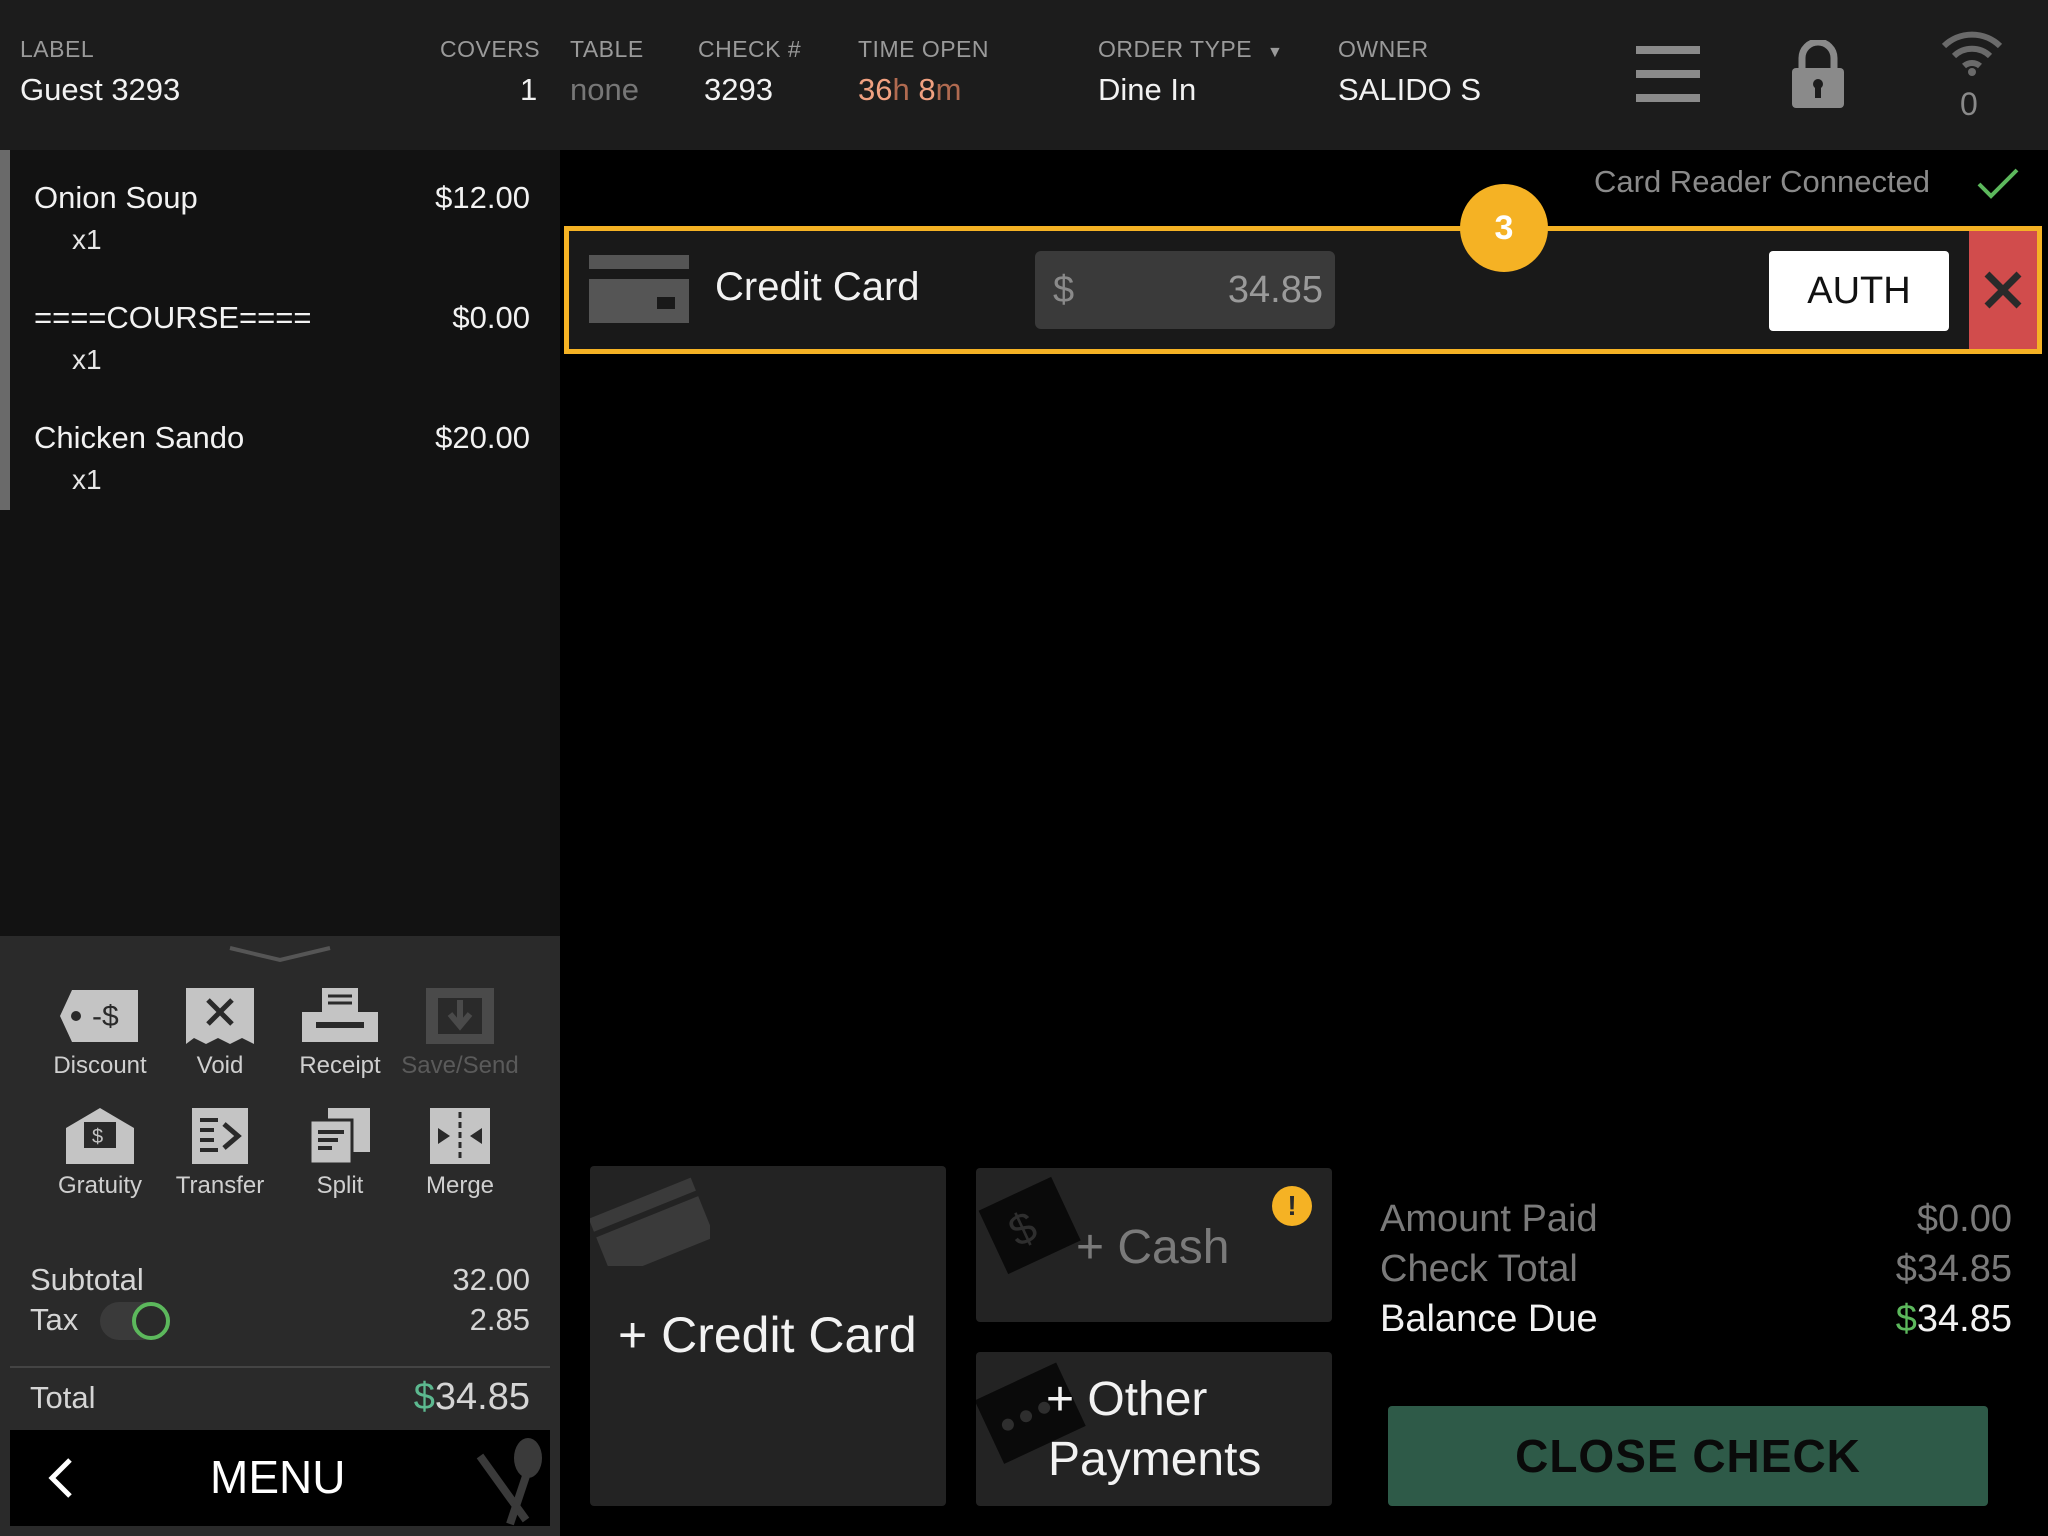 This screenshot has height=1536, width=2048. I want to click on save-send-label: Save/Send, so click(460, 1065).